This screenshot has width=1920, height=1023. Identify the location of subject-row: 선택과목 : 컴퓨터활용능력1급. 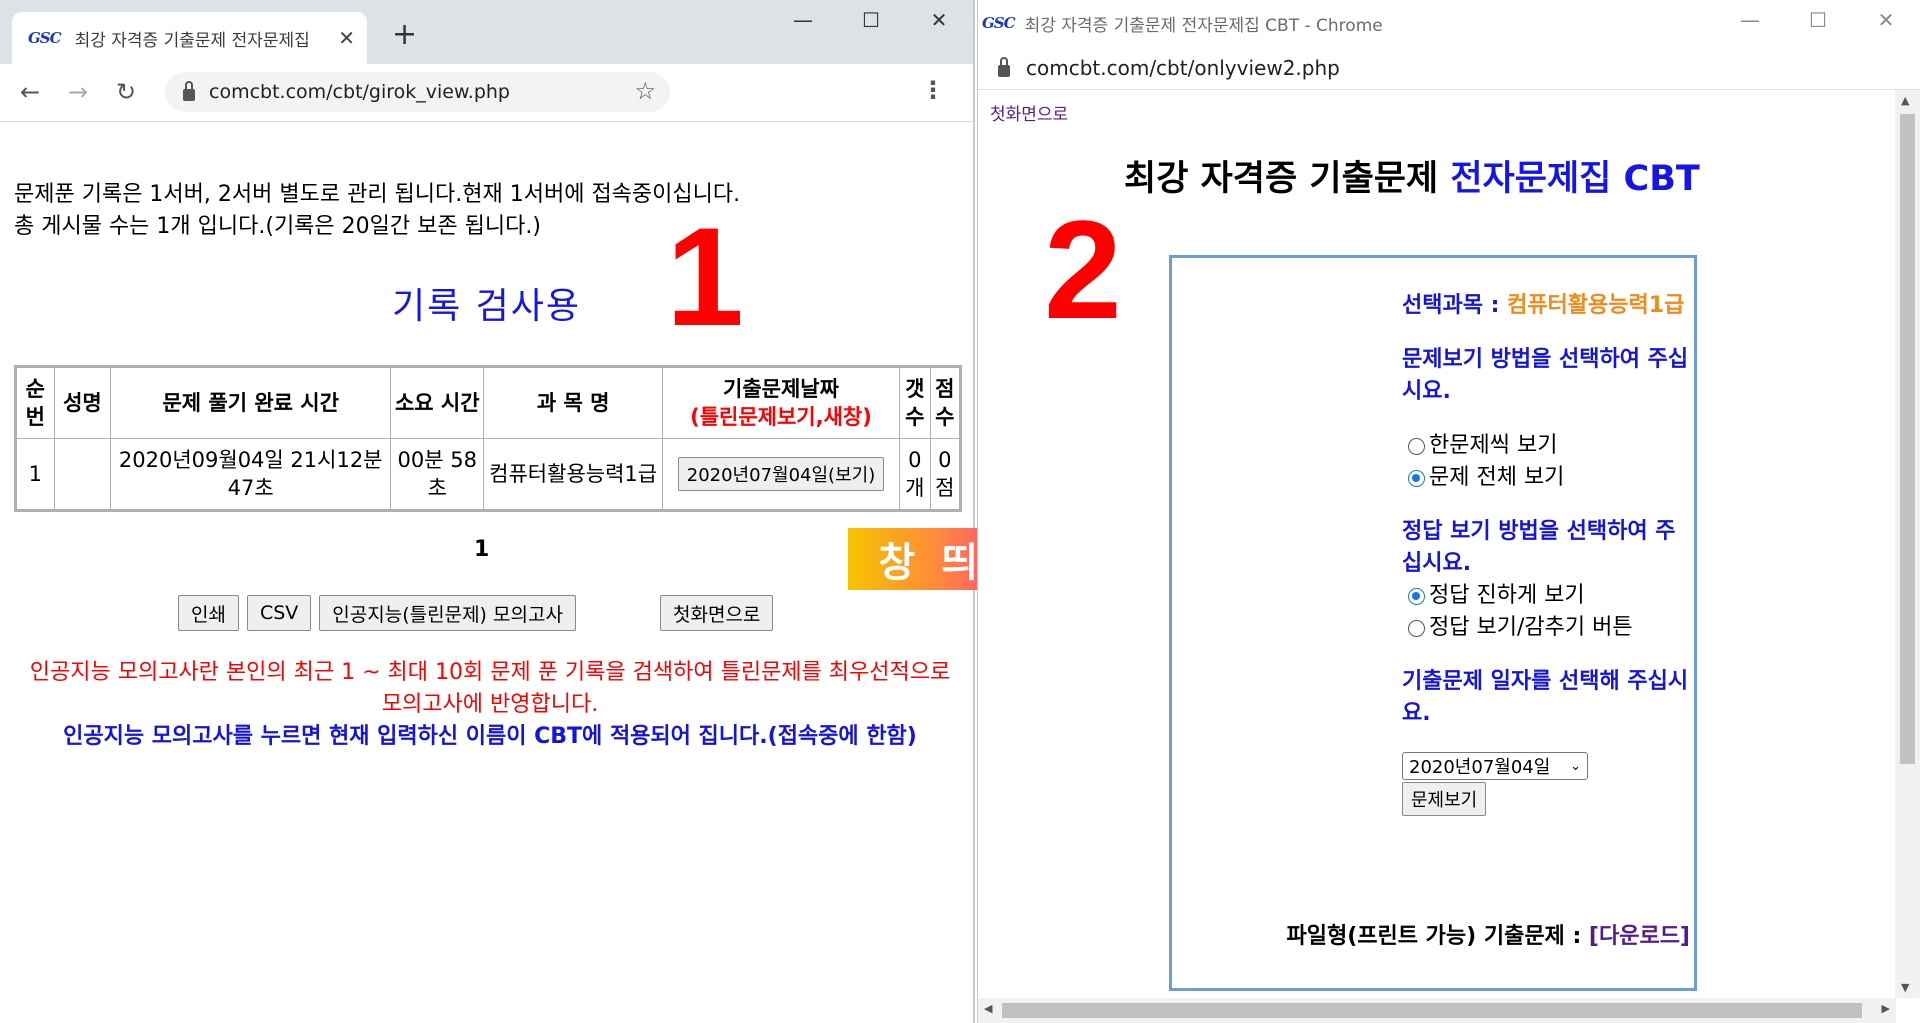
(1547, 306).